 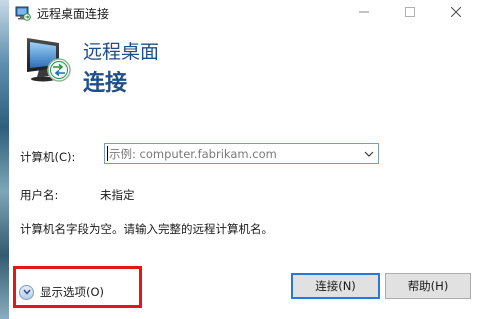 What do you see at coordinates (244, 13) in the screenshot?
I see `title-bar: 远程桌面连接` at bounding box center [244, 13].